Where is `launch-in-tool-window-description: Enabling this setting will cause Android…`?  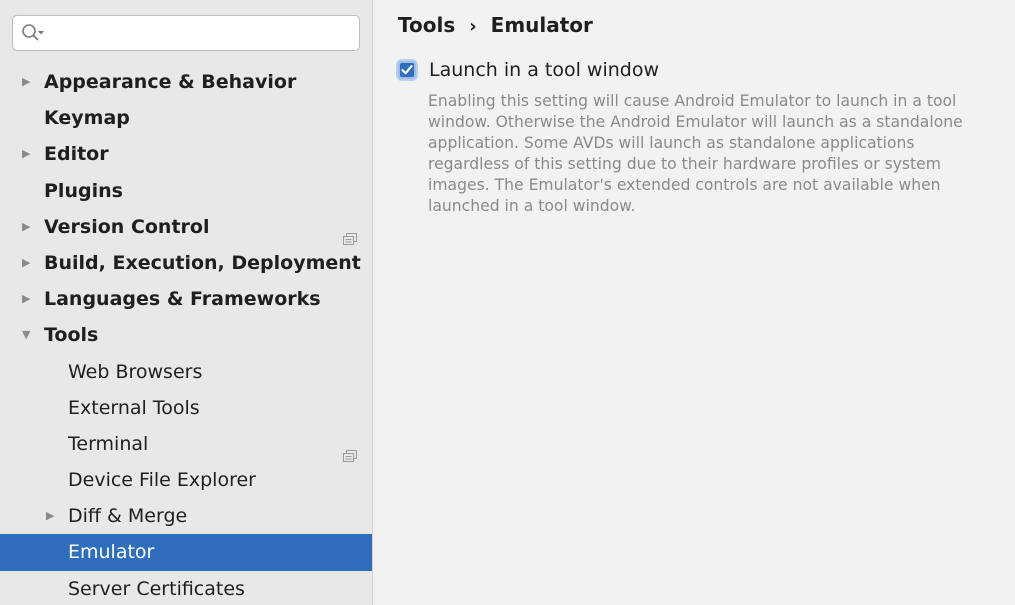
launch-in-tool-window-description: Enabling this setting will cause Android… is located at coordinates (695, 153).